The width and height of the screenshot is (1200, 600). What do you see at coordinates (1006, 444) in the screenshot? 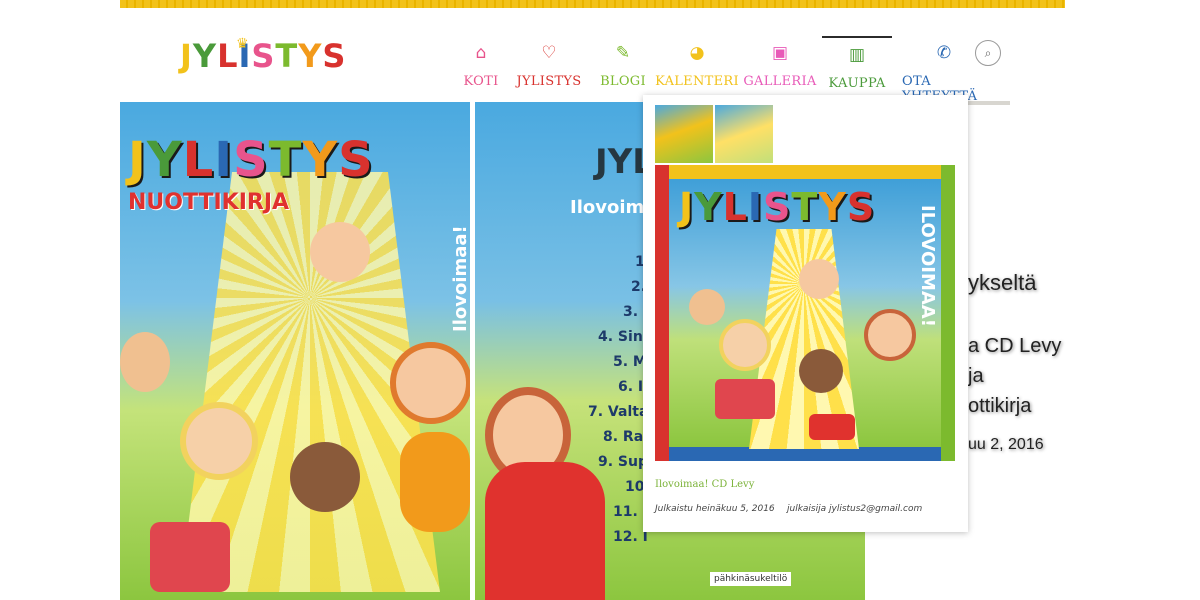
I see `side-date: uu 2, 2016` at bounding box center [1006, 444].